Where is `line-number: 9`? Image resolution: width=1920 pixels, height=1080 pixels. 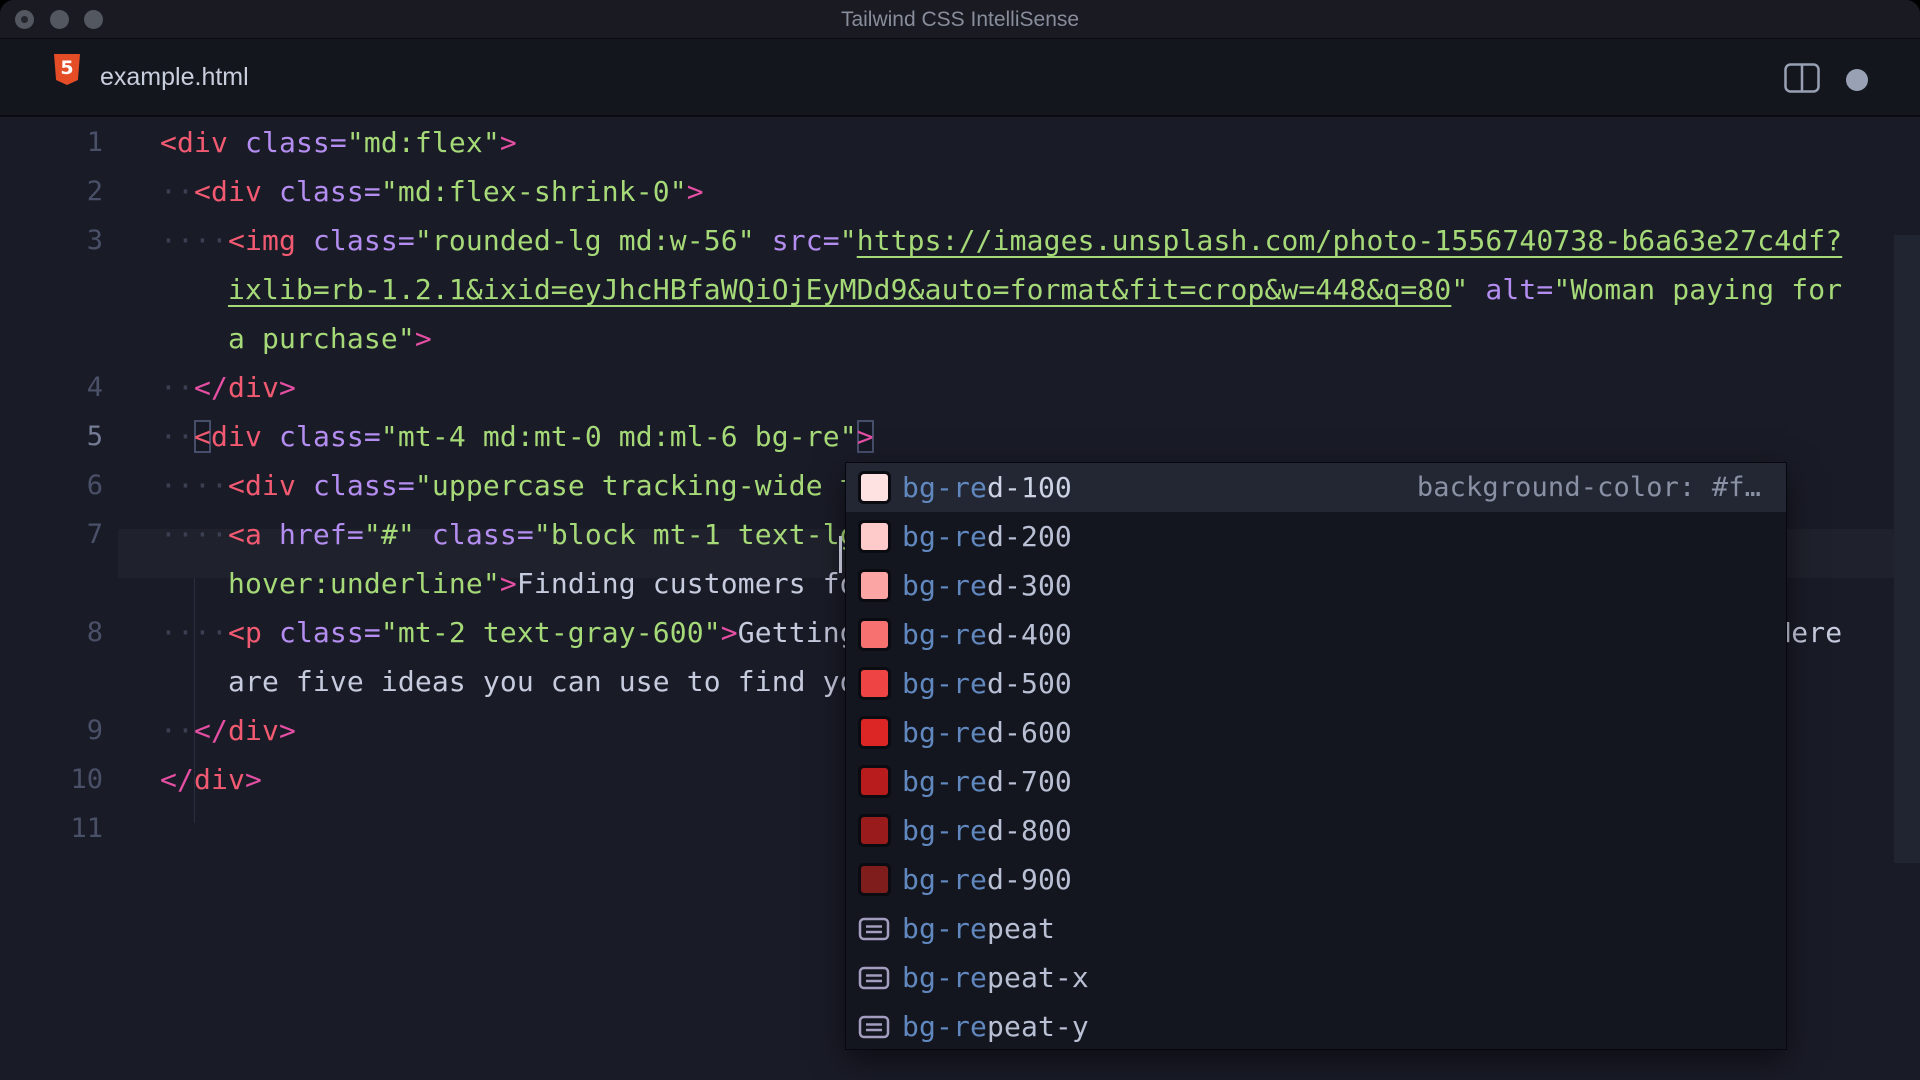 line-number: 9 is located at coordinates (94, 730).